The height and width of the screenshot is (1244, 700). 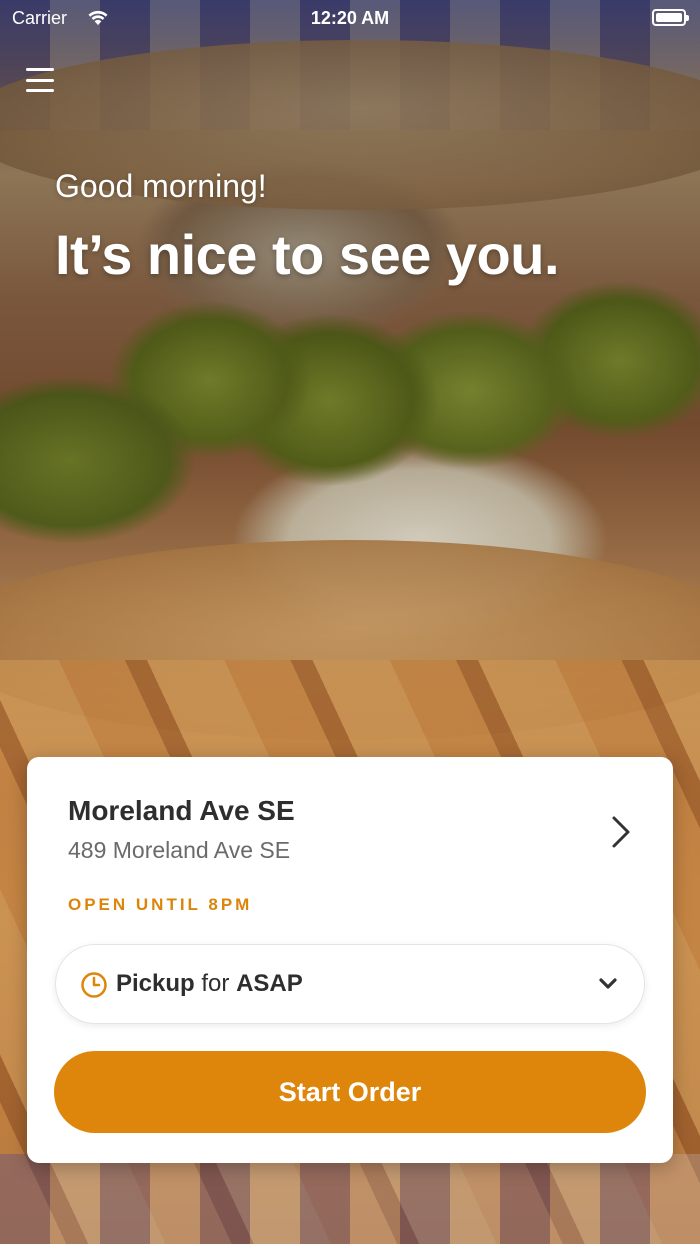 What do you see at coordinates (350, 1092) in the screenshot?
I see `start-order-button: Start Order` at bounding box center [350, 1092].